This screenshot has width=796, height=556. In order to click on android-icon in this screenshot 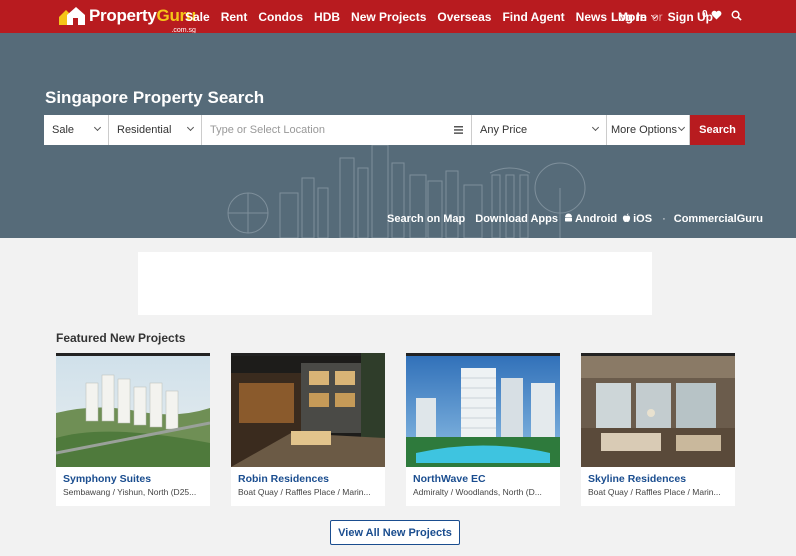, I will do `click(568, 217)`.